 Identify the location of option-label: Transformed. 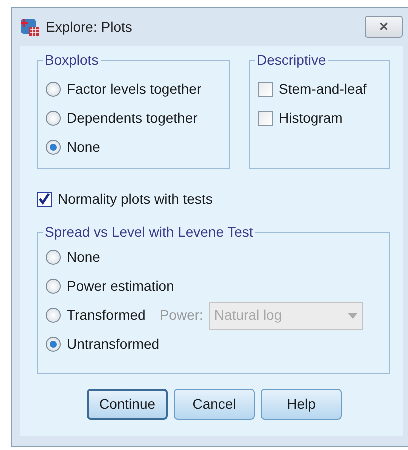
(106, 315).